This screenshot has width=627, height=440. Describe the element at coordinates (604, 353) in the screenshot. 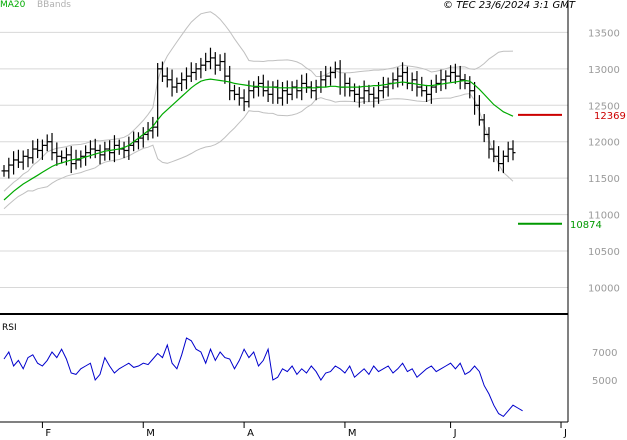

I see `rsi-tick-label: 7000` at that location.